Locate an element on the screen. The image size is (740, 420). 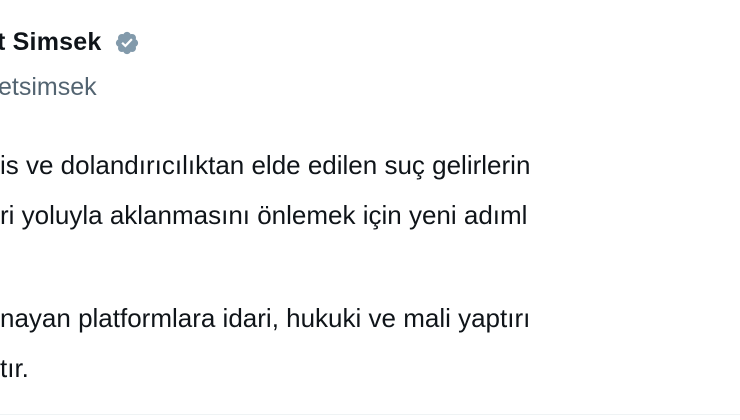
divider is located at coordinates (370, 414).